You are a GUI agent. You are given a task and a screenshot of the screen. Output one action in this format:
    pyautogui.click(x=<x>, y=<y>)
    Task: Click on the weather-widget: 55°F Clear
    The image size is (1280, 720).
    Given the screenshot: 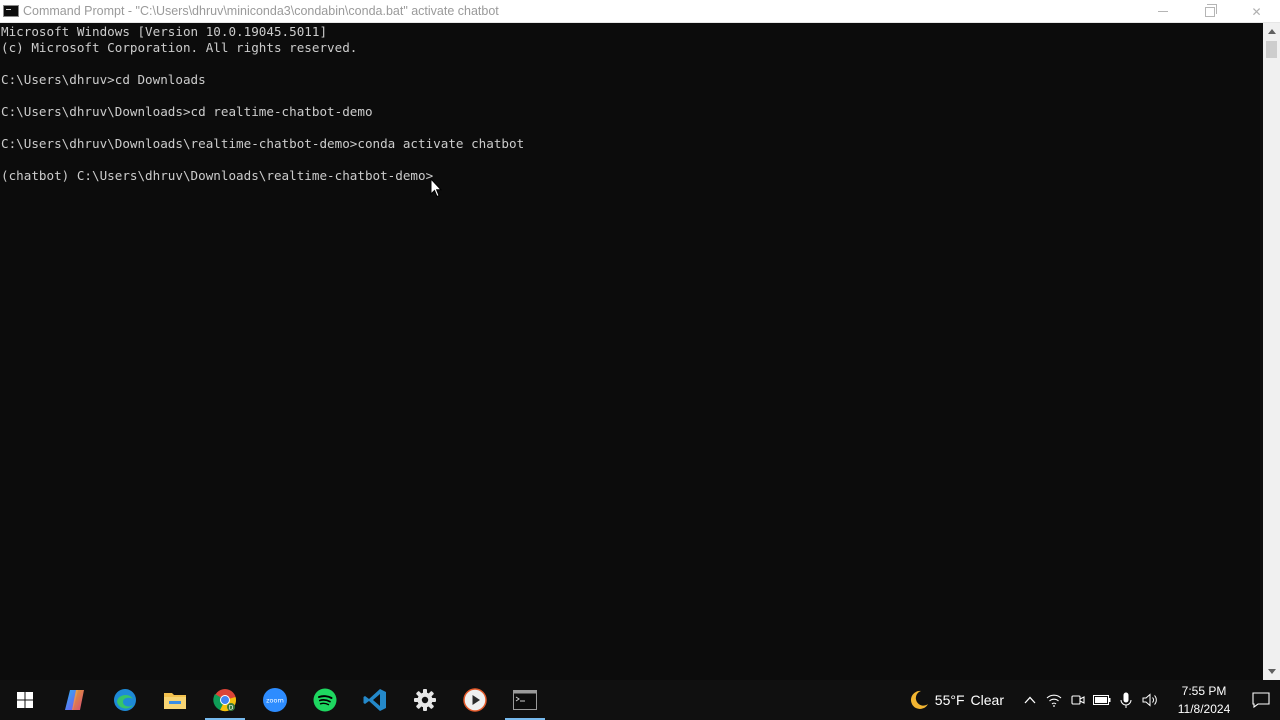 What is the action you would take?
    pyautogui.click(x=955, y=700)
    